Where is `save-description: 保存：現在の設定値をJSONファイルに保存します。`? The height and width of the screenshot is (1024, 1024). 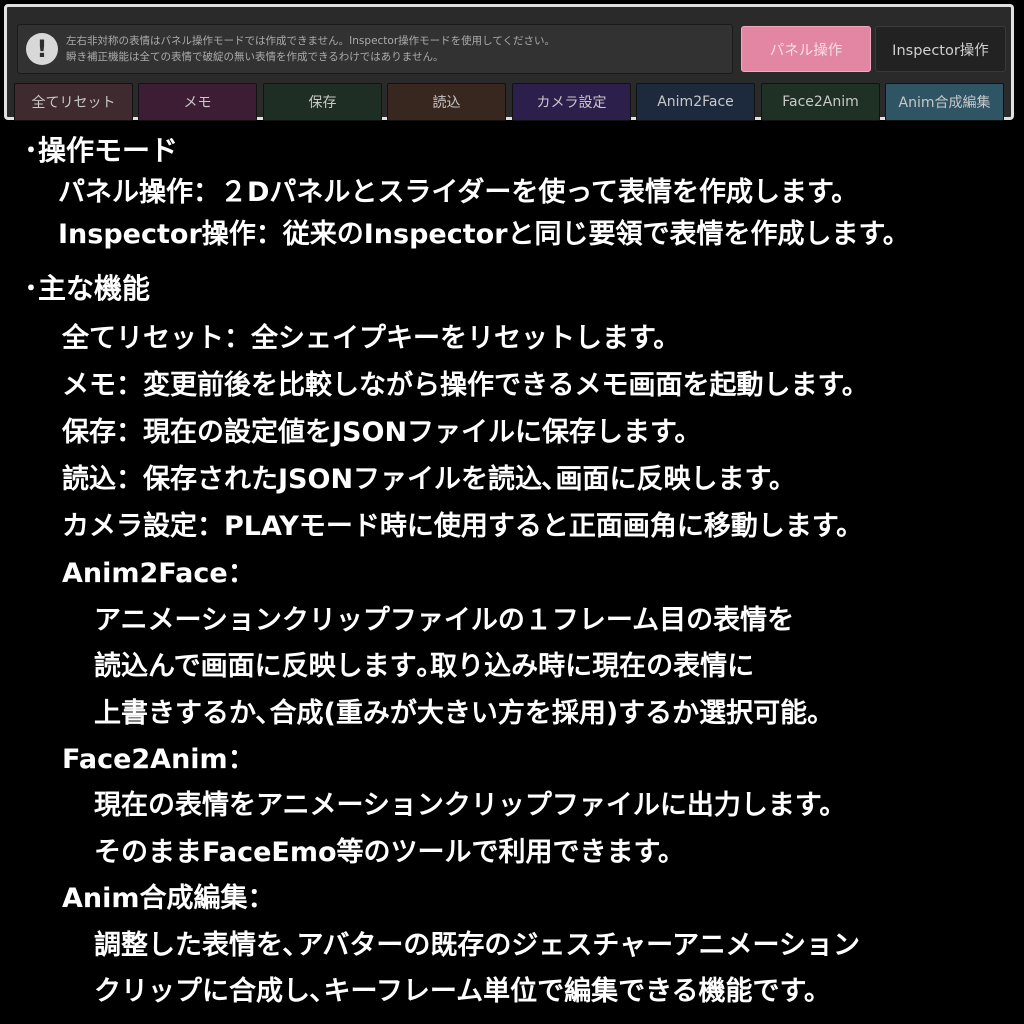 save-description: 保存：現在の設定値をJSONファイルに保存します。 is located at coordinates (382, 432).